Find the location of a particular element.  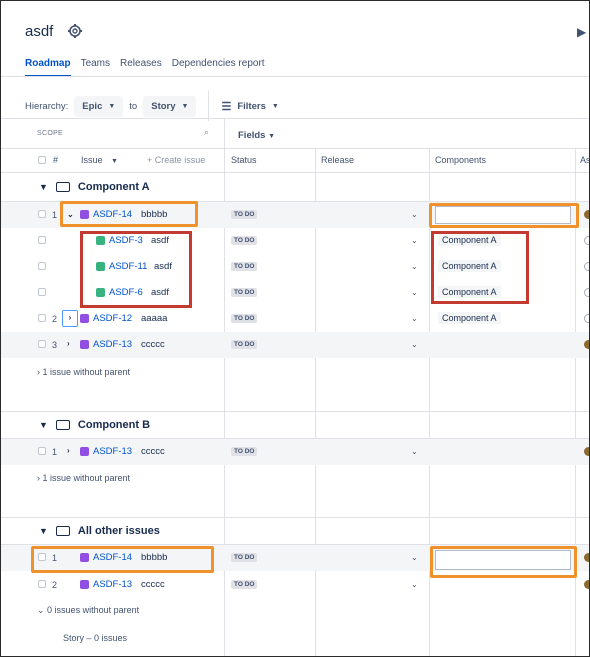

table-row: 2 › ASDF-12 aaaaa TO DO ⌄ Component A is located at coordinates (295, 319).